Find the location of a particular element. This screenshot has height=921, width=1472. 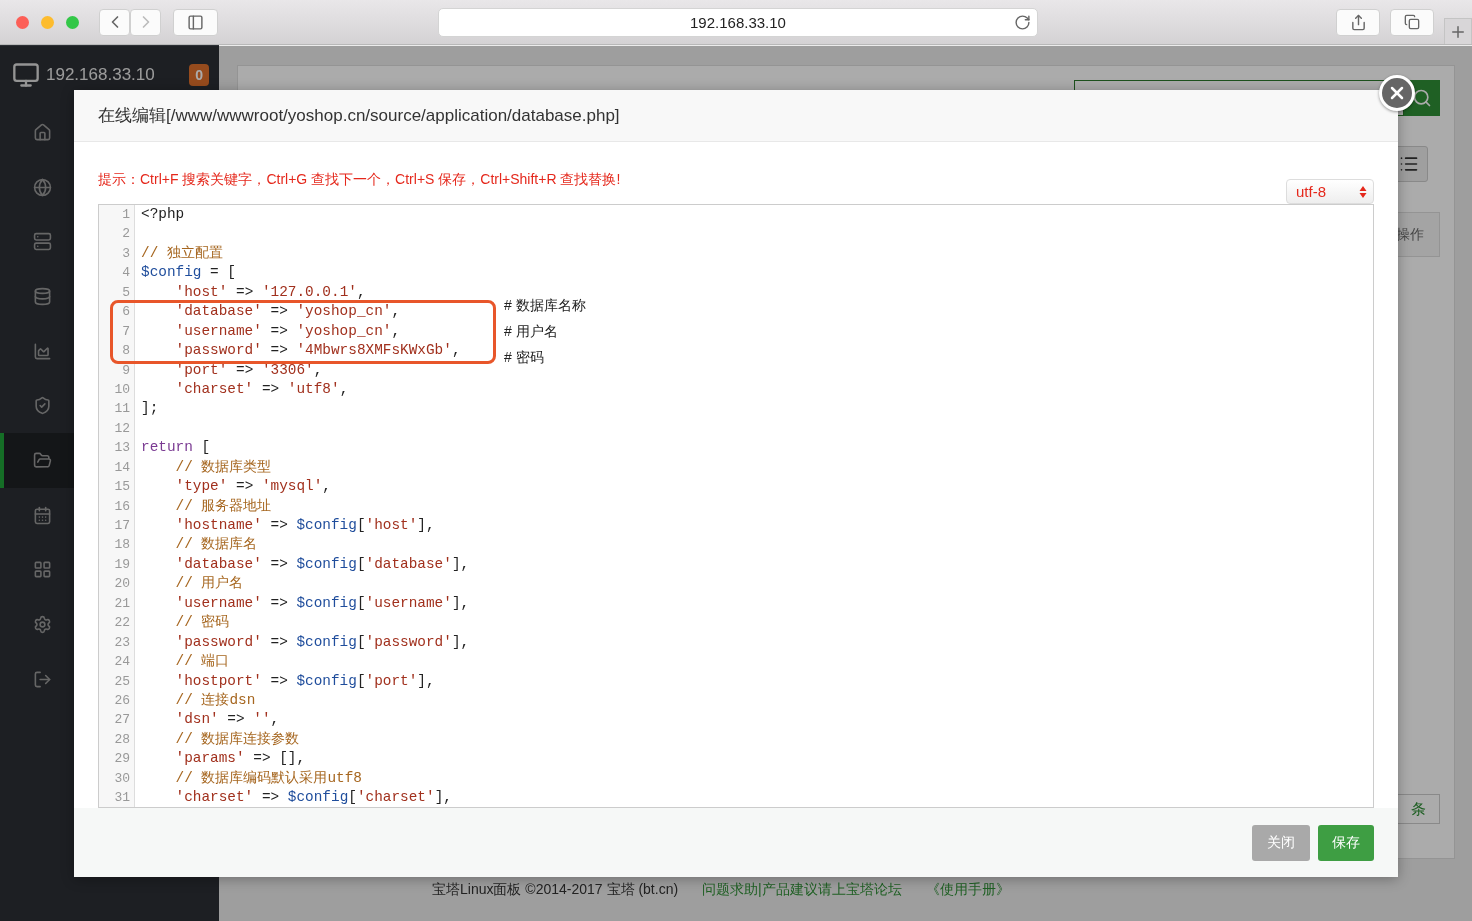

message-count: 0 is located at coordinates (199, 75).